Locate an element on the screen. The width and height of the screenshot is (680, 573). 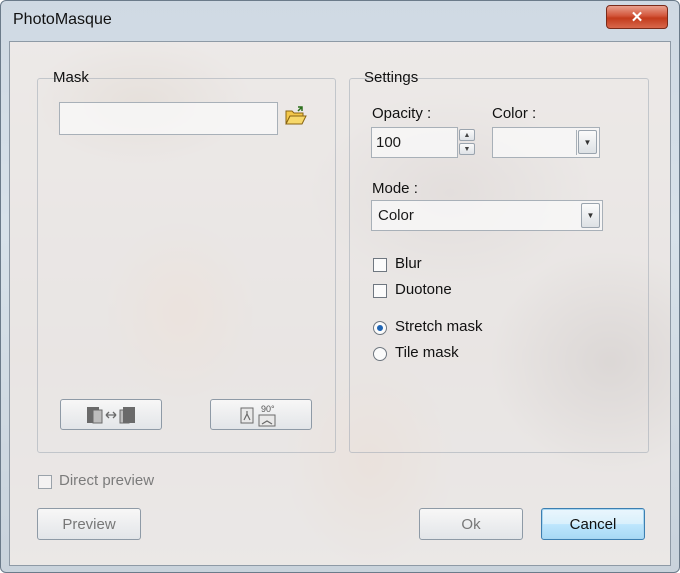
direct-preview-checkbox is located at coordinates (45, 482).